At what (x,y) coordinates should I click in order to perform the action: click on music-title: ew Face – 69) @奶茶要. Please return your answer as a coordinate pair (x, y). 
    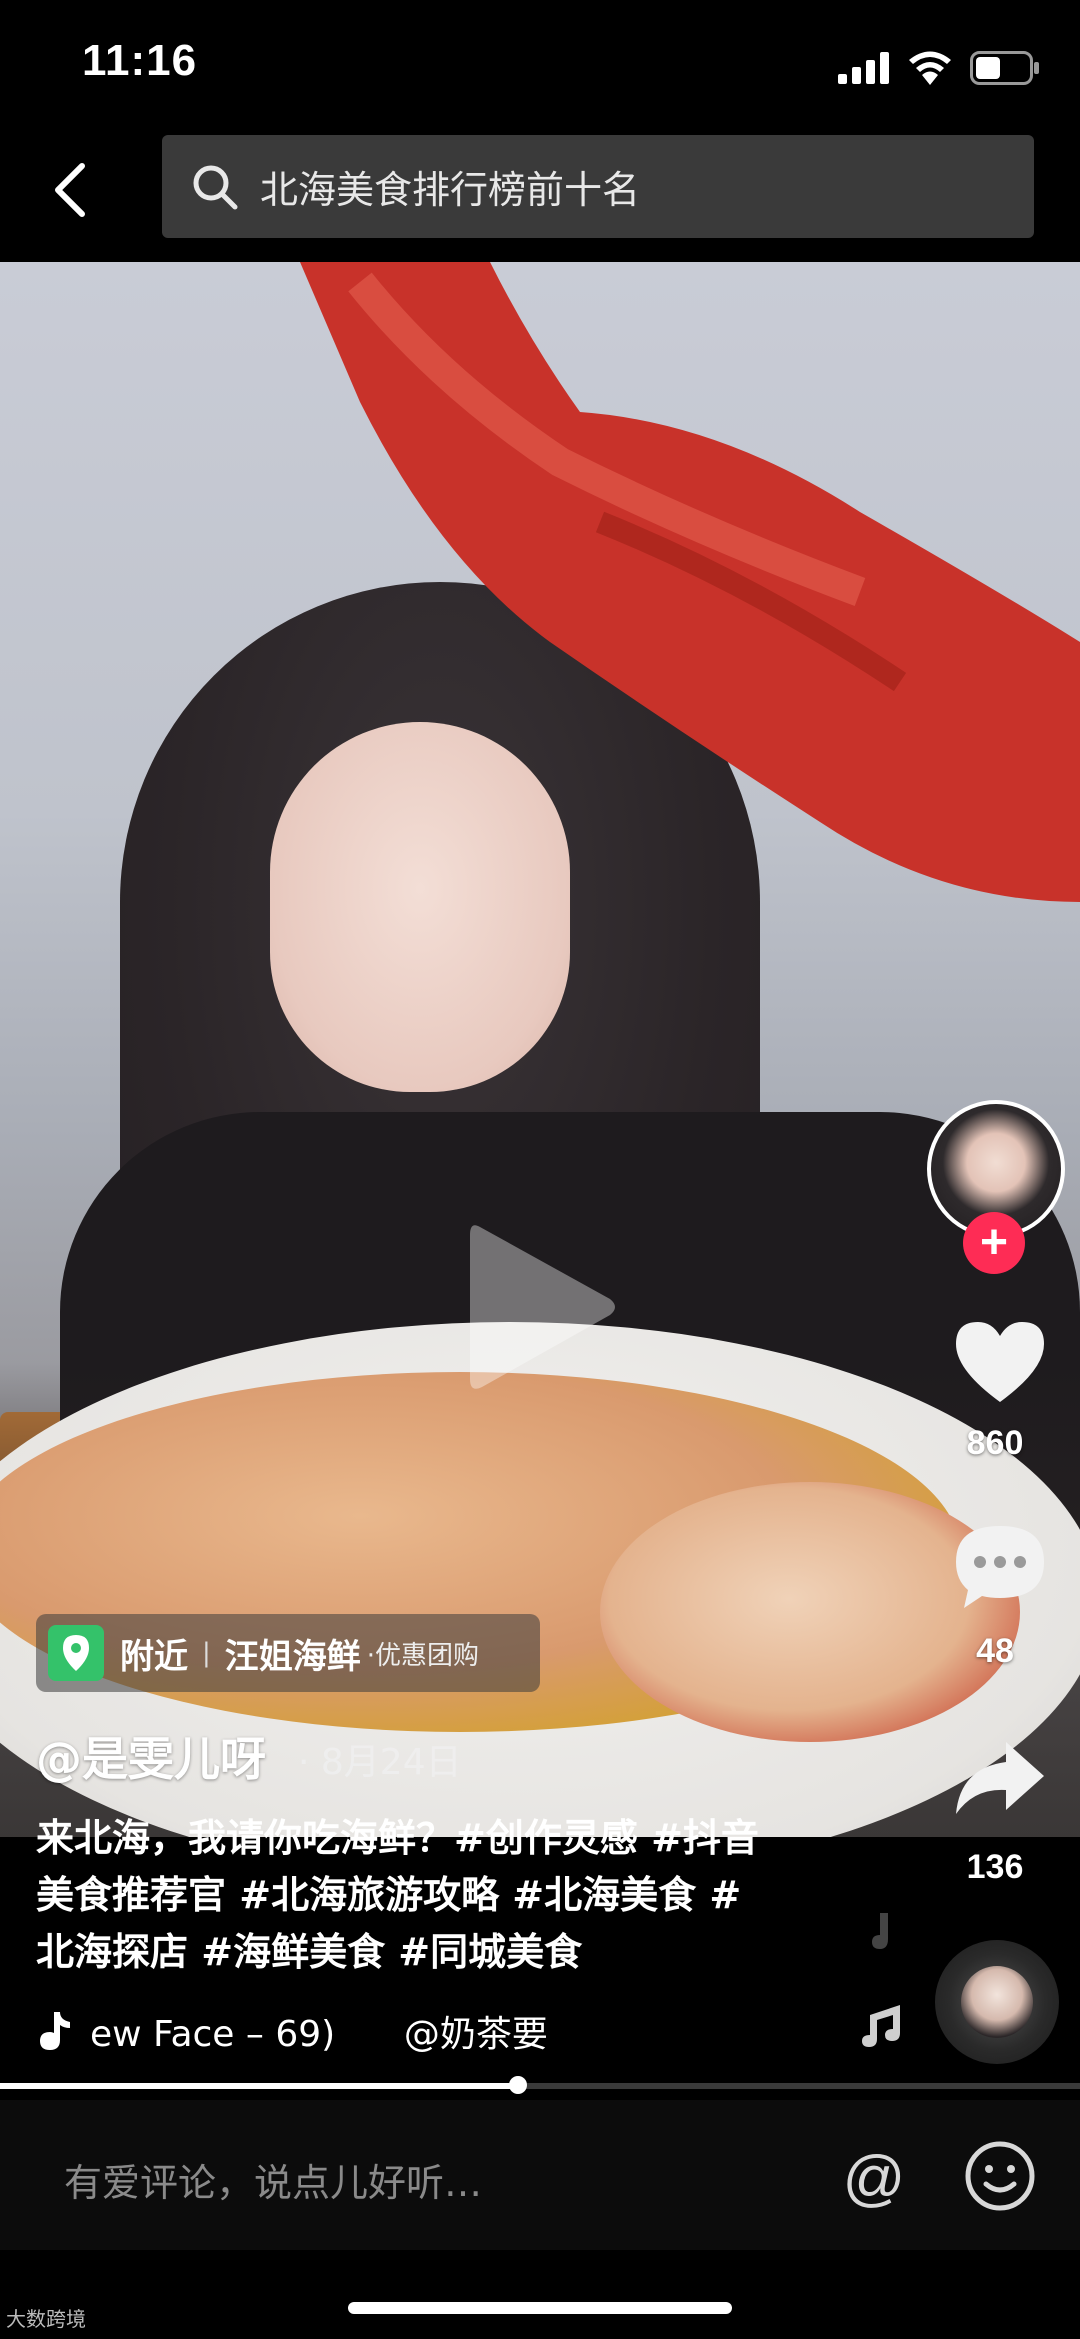
    Looking at the image, I should click on (319, 2034).